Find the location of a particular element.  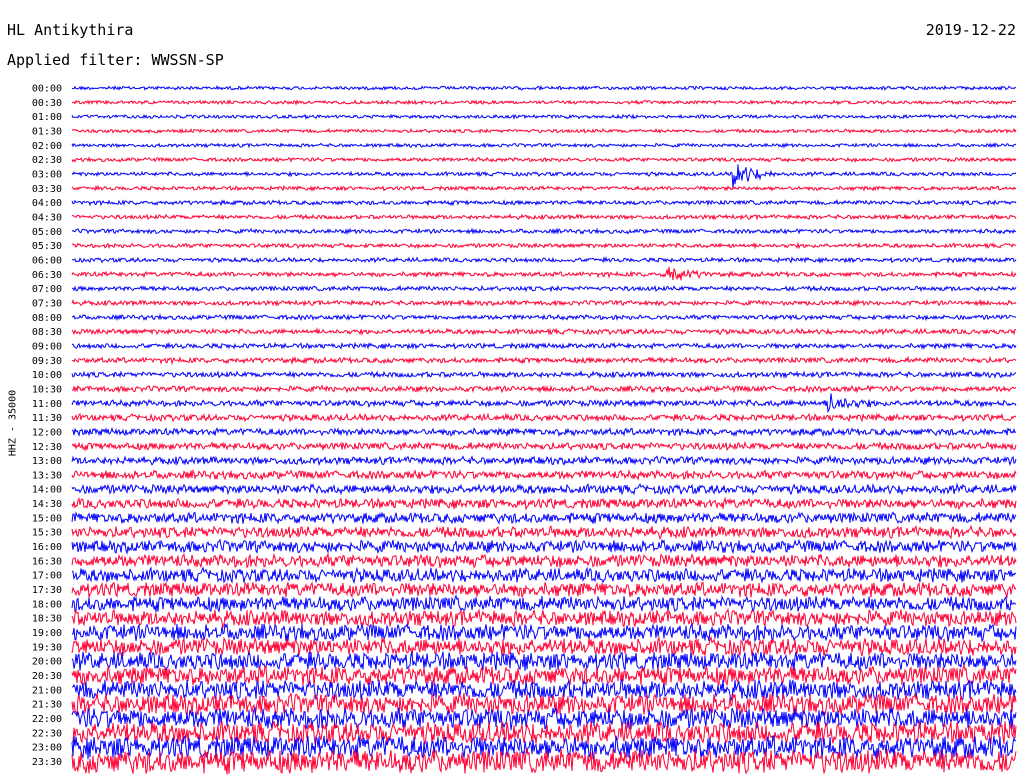

row-time-label: 00:30 is located at coordinates (47, 103).